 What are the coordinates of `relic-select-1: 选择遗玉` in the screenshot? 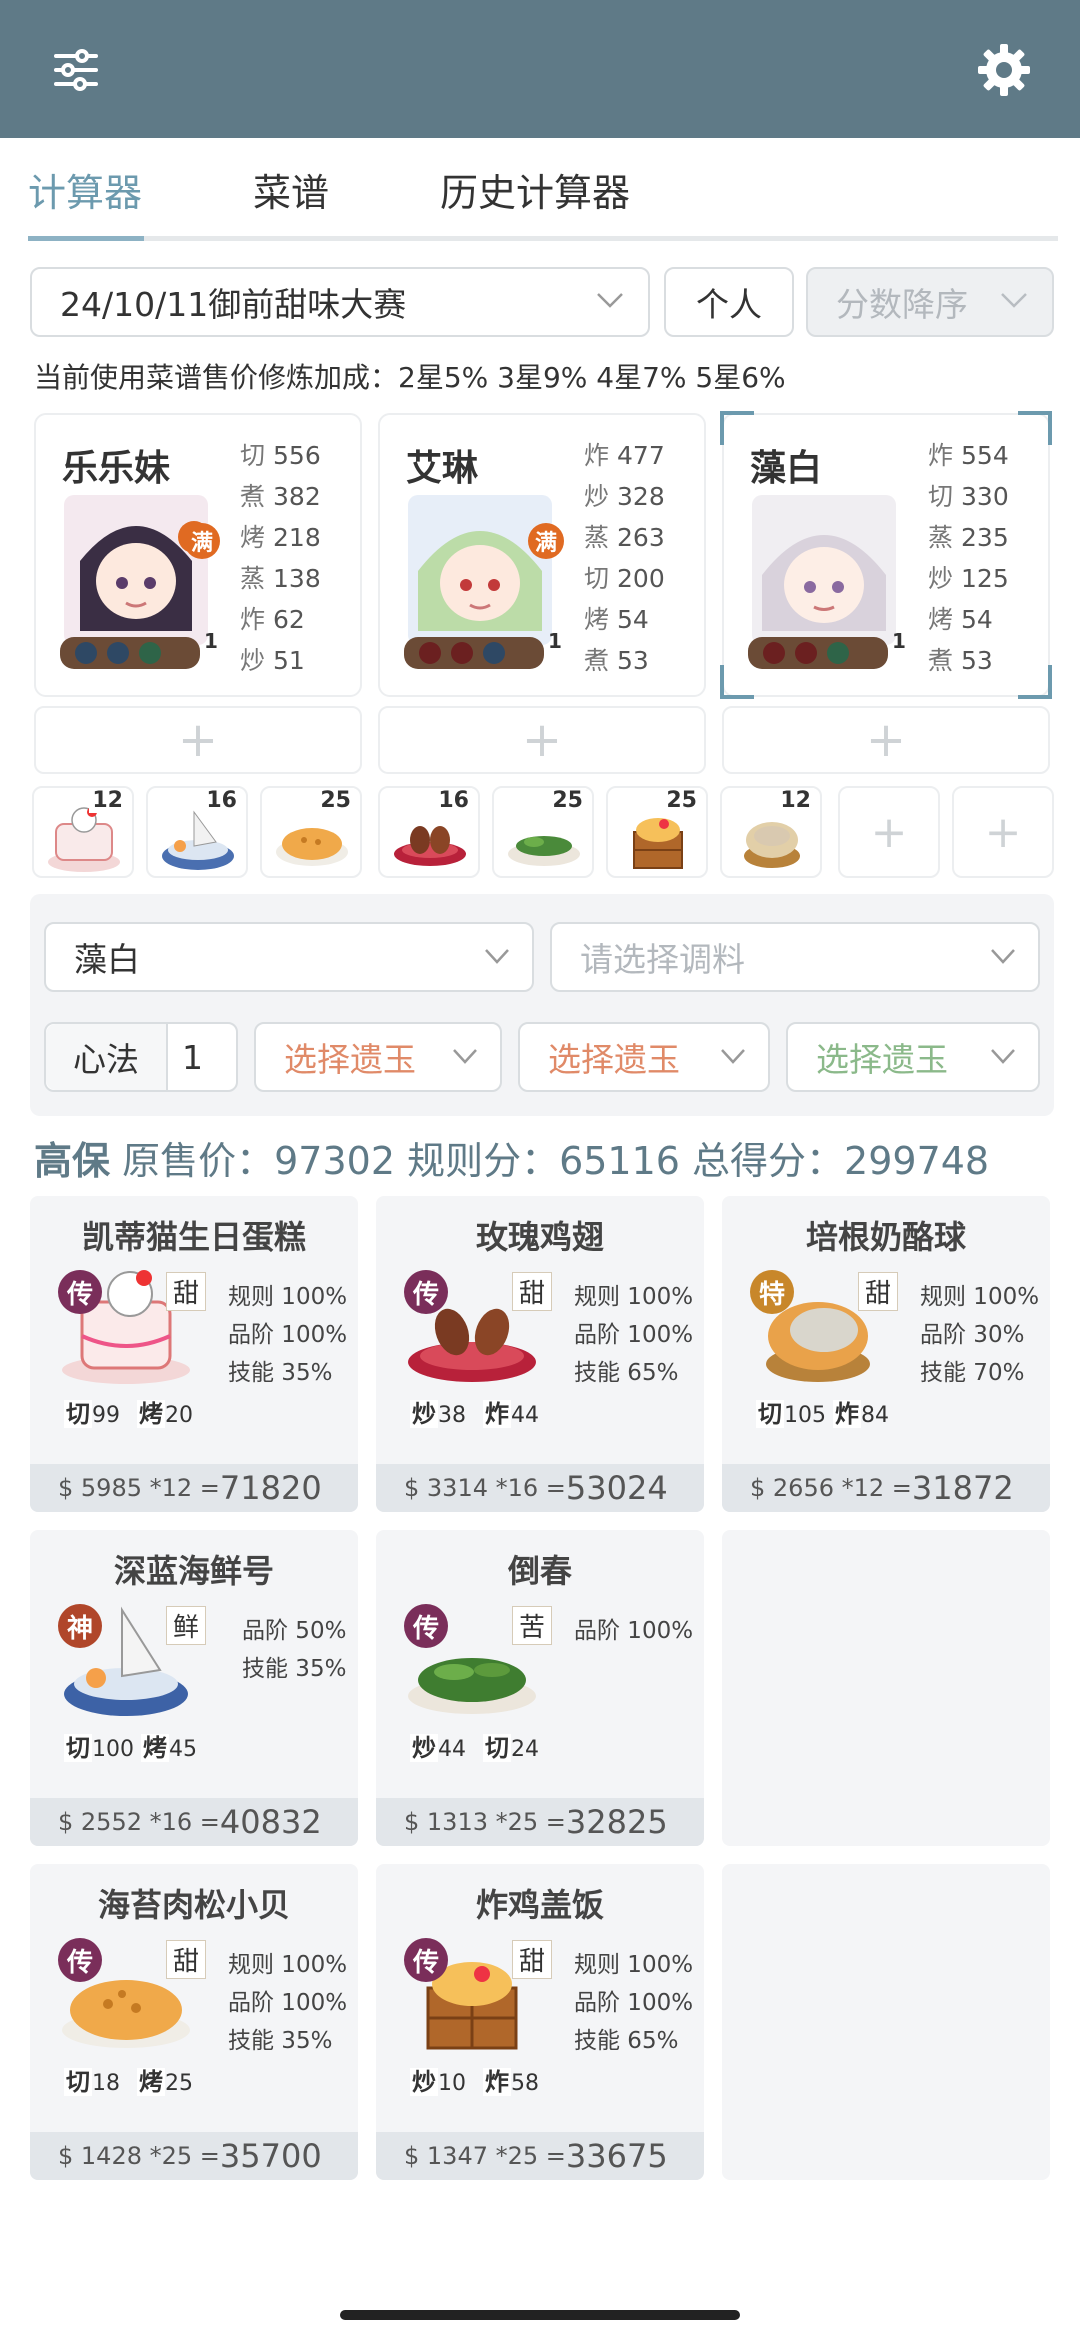 It's located at (378, 1057).